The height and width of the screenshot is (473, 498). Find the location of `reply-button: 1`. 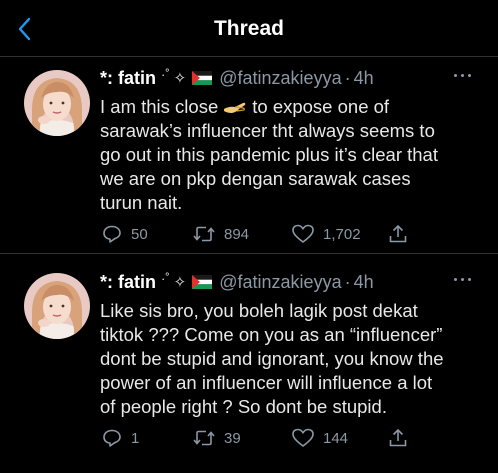

reply-button: 1 is located at coordinates (120, 438).